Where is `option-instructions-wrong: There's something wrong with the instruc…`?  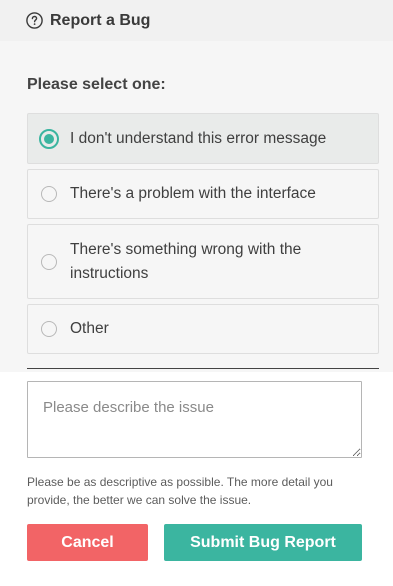
option-instructions-wrong: There's something wrong with the instruc… is located at coordinates (203, 261).